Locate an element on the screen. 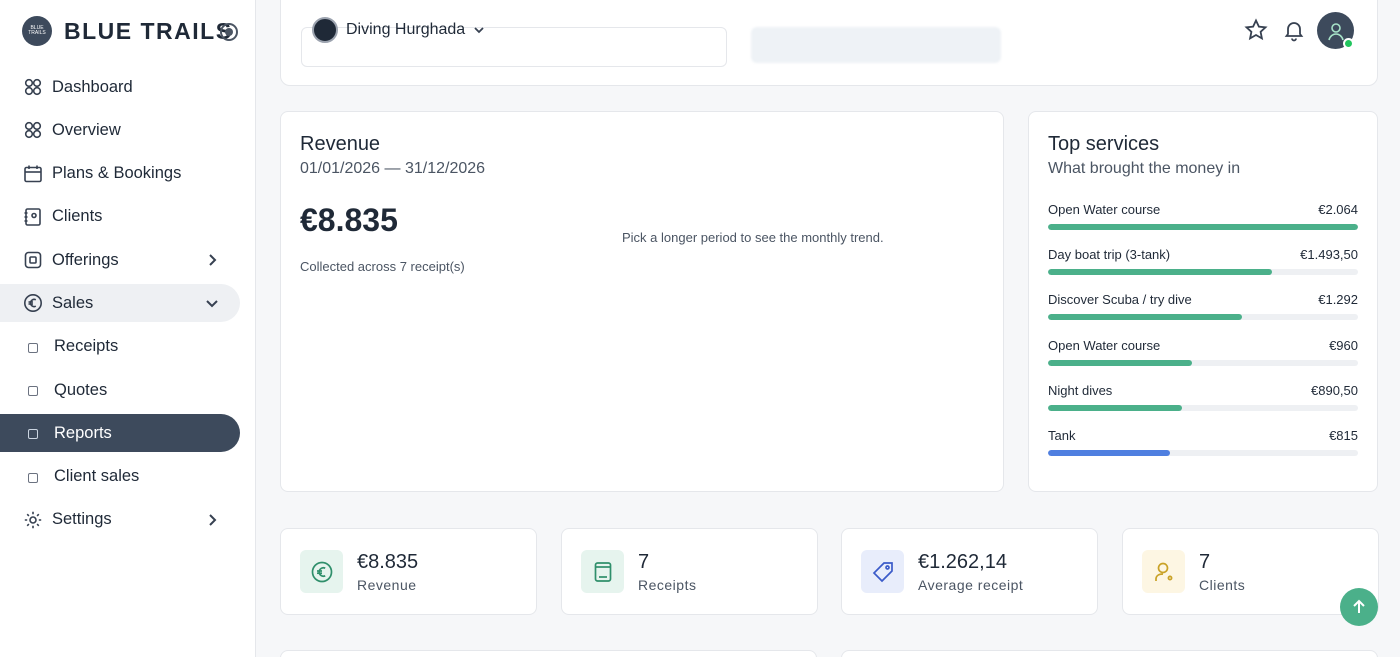 The height and width of the screenshot is (657, 1400). company-logo is located at coordinates (325, 30).